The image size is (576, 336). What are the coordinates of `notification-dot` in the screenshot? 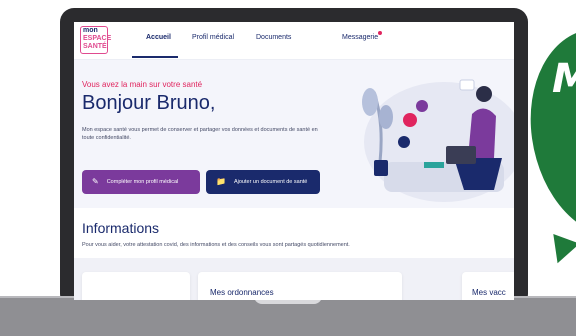 It's located at (380, 33).